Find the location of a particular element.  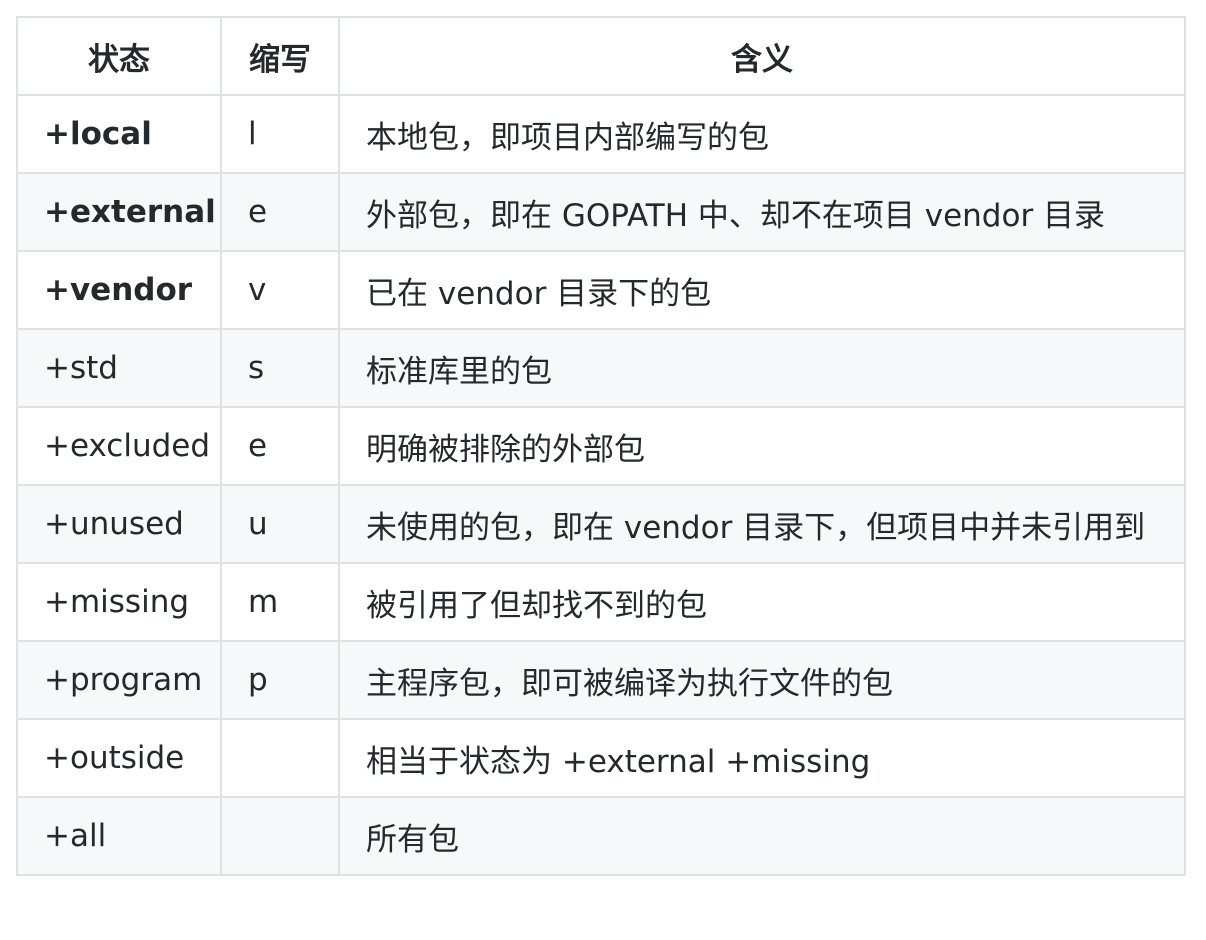

meaning-cell: 本地包，即项目内部编写的包 is located at coordinates (762, 134).